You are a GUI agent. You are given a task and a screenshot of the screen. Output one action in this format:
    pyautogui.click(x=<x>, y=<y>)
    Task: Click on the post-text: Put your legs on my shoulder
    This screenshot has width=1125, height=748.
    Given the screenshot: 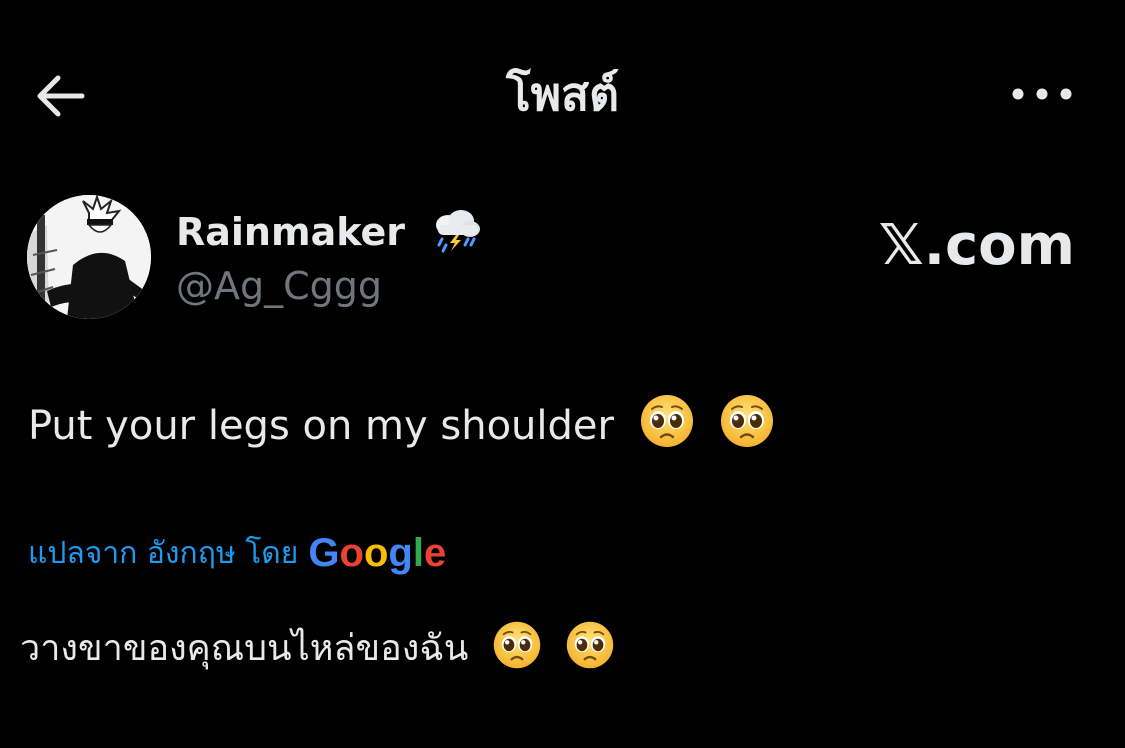 What is the action you would take?
    pyautogui.click(x=401, y=424)
    